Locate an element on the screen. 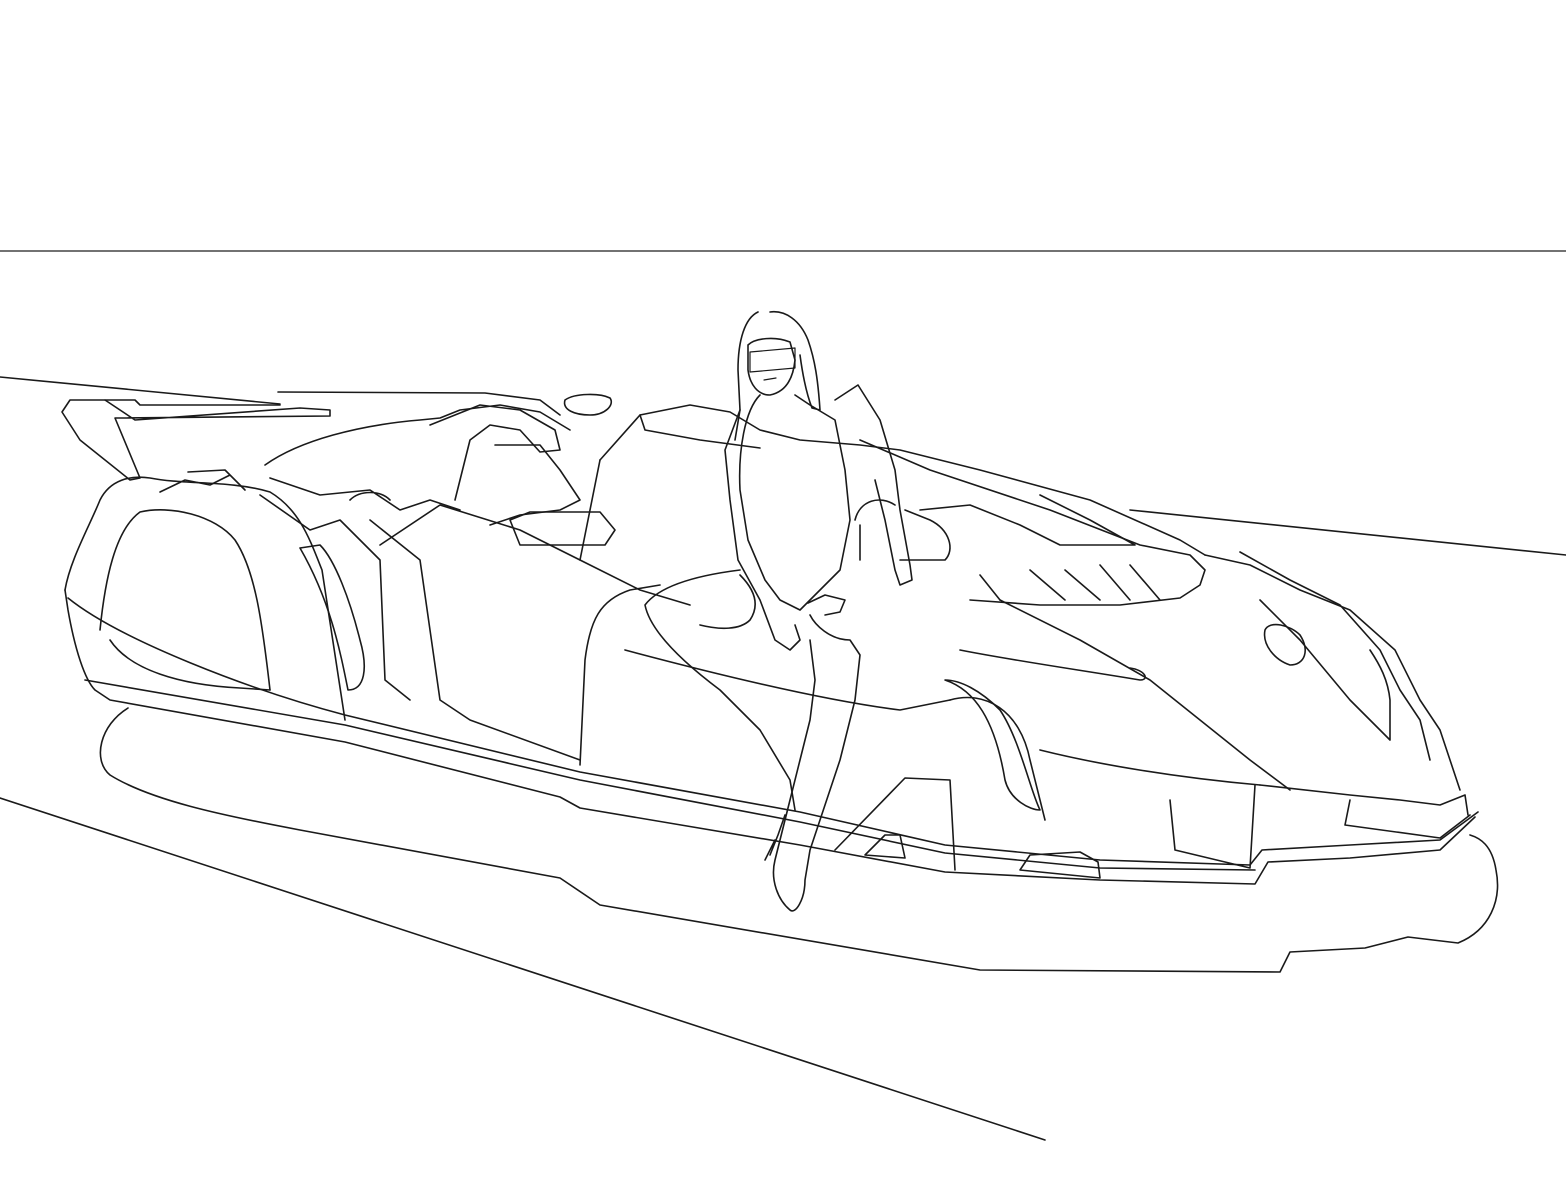 The image size is (1566, 1198). hood-crease is located at coordinates (1145, 695).